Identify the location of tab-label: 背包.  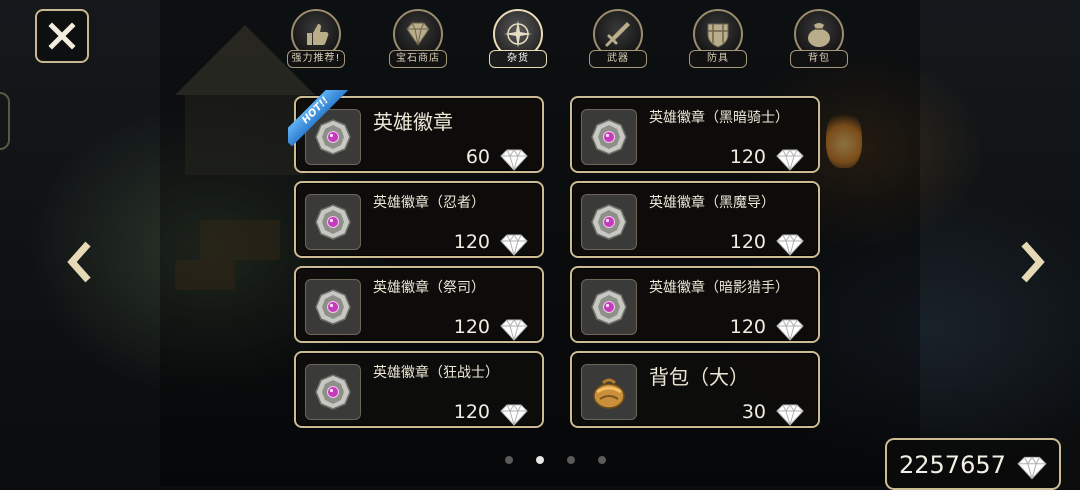
(819, 59).